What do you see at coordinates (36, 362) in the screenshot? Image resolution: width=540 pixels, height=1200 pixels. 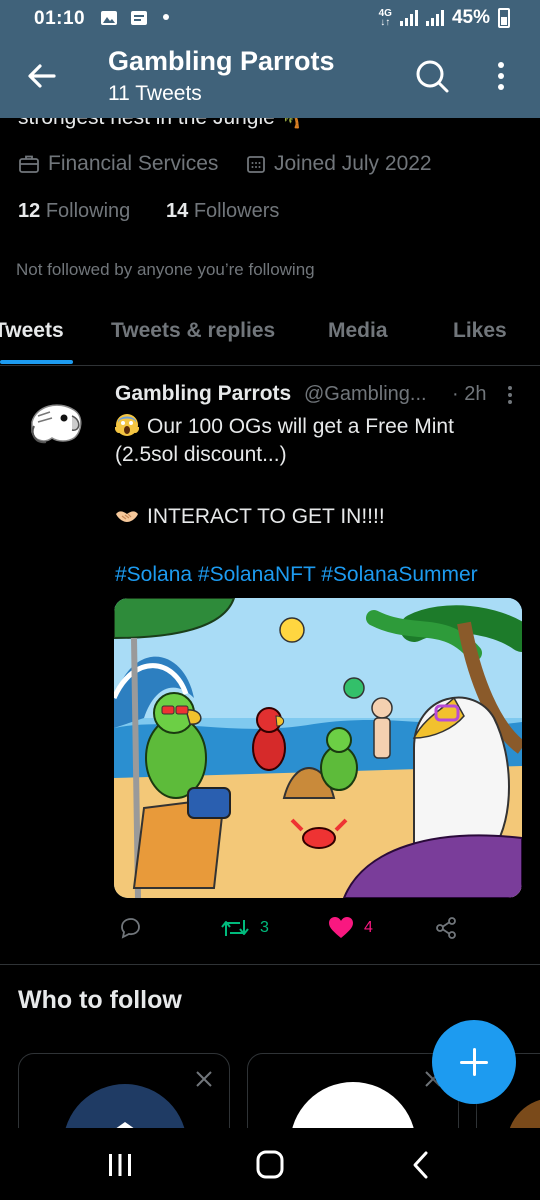 I see `active-tab-indicator` at bounding box center [36, 362].